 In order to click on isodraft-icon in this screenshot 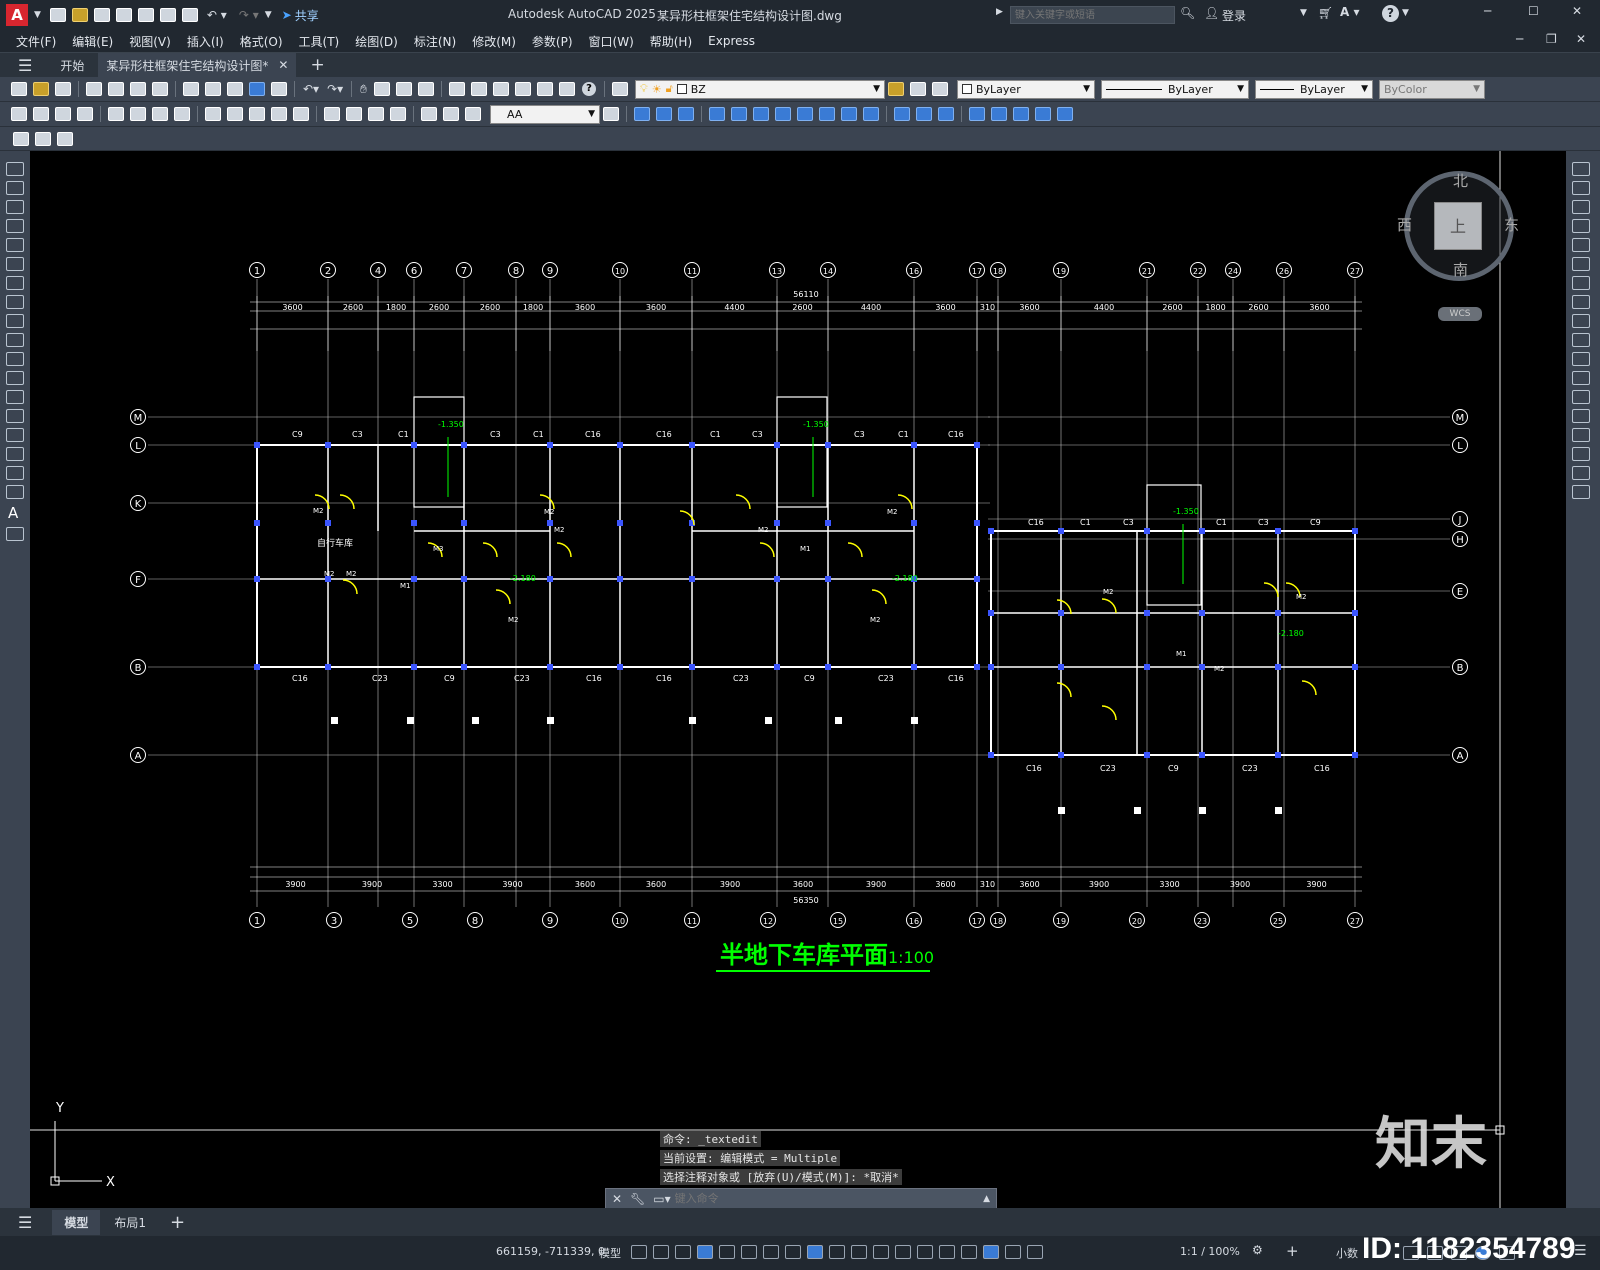, I will do `click(771, 1252)`.